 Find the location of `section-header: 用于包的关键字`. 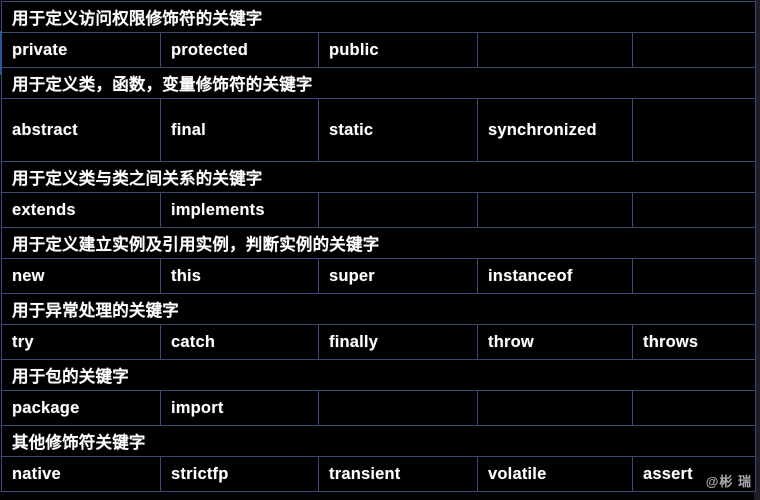

section-header: 用于包的关键字 is located at coordinates (378, 375).